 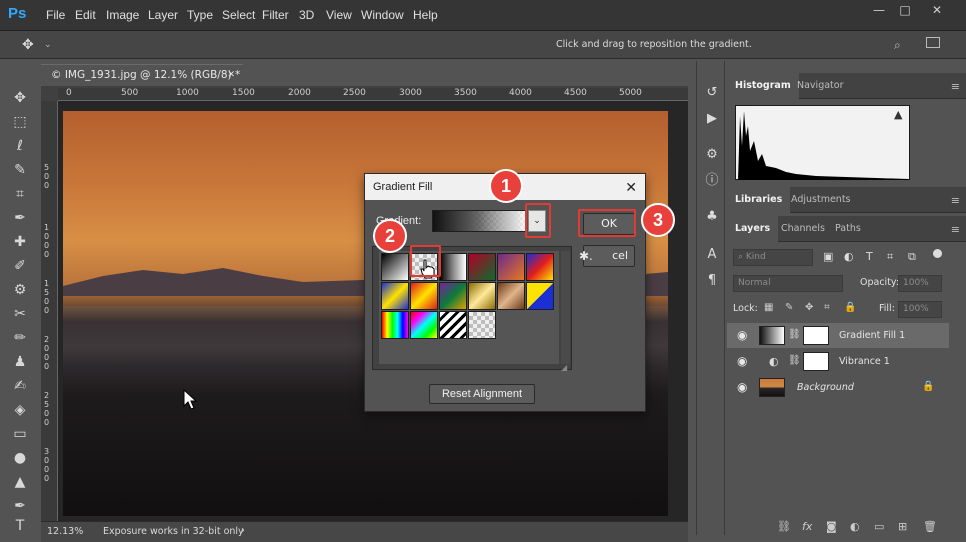 I want to click on layer-row: ◉ ◐ ⛓ Vibrance 1, so click(x=838, y=361).